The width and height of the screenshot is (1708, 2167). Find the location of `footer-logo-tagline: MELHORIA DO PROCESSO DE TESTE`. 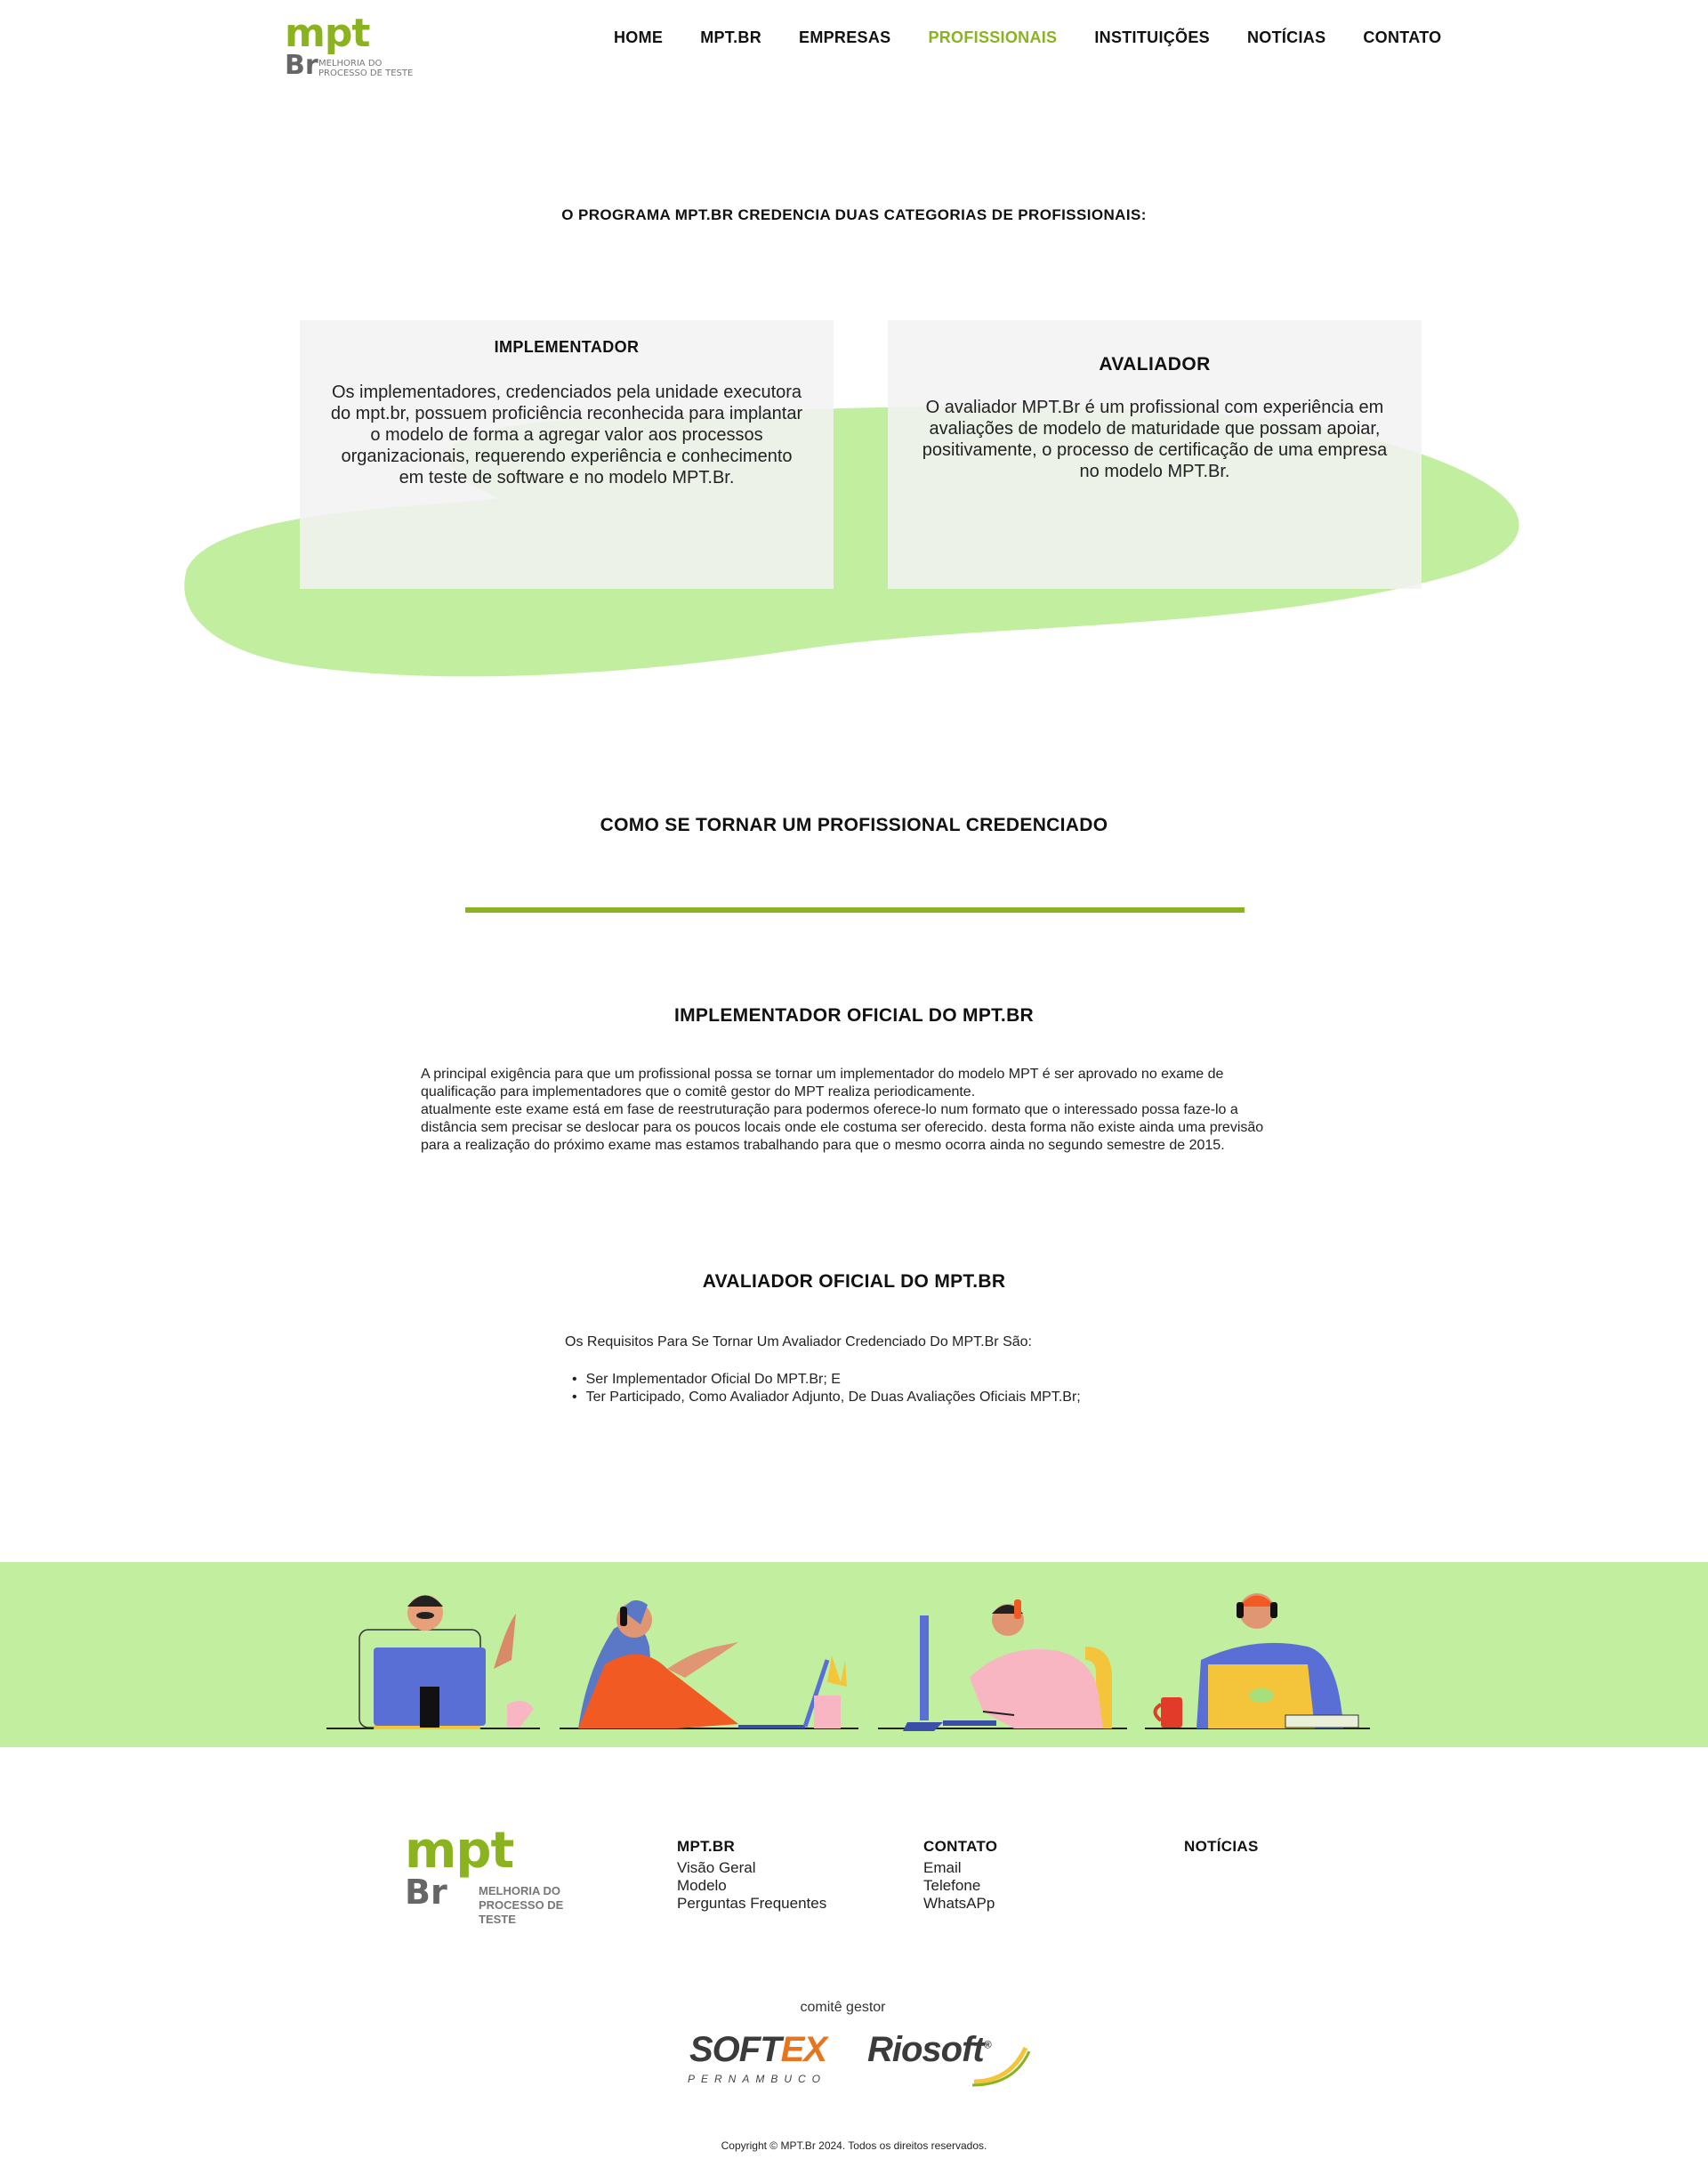

footer-logo-tagline: MELHORIA DO PROCESSO DE TESTE is located at coordinates (521, 1905).